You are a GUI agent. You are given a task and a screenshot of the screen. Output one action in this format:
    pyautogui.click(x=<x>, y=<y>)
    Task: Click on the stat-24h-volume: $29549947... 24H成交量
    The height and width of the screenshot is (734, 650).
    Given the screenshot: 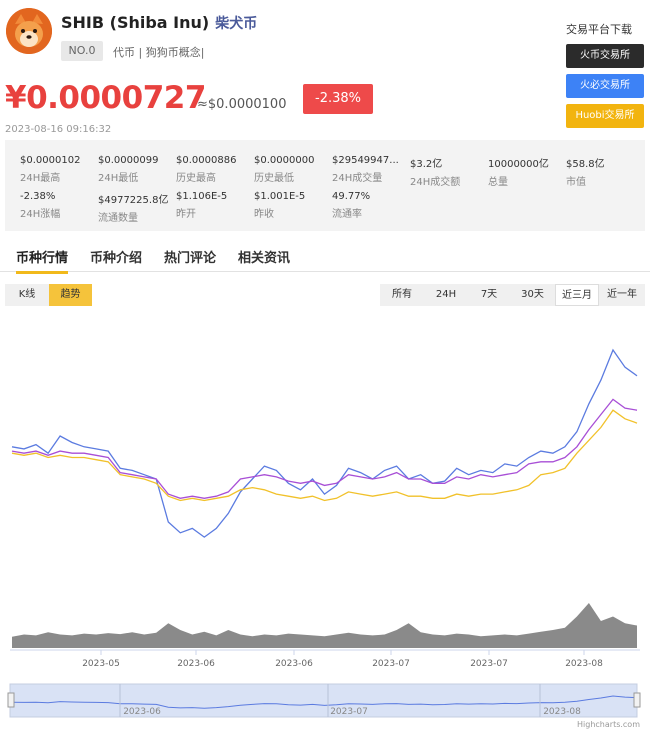 What is the action you would take?
    pyautogui.click(x=365, y=169)
    